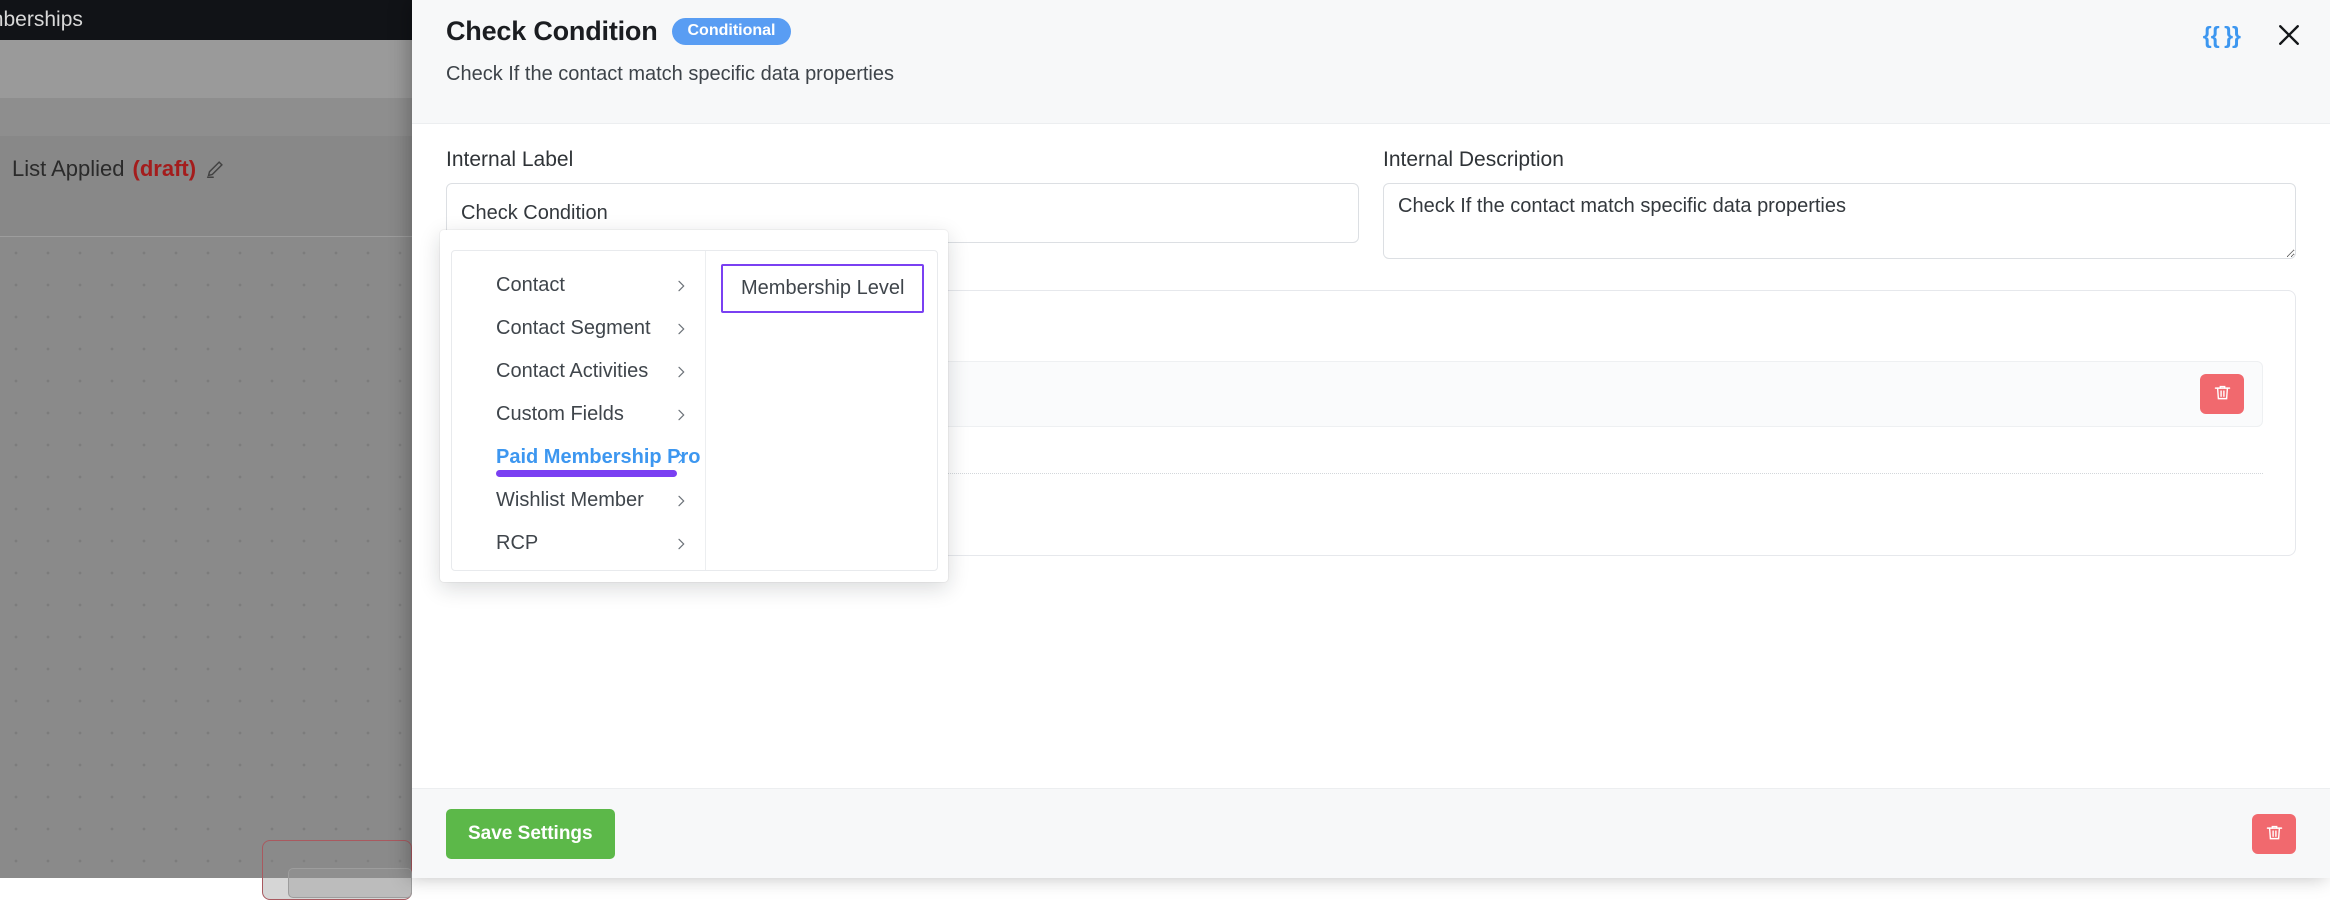 Image resolution: width=2330 pixels, height=900 pixels. I want to click on property-category-list: Contact Contact Segment, so click(579, 410).